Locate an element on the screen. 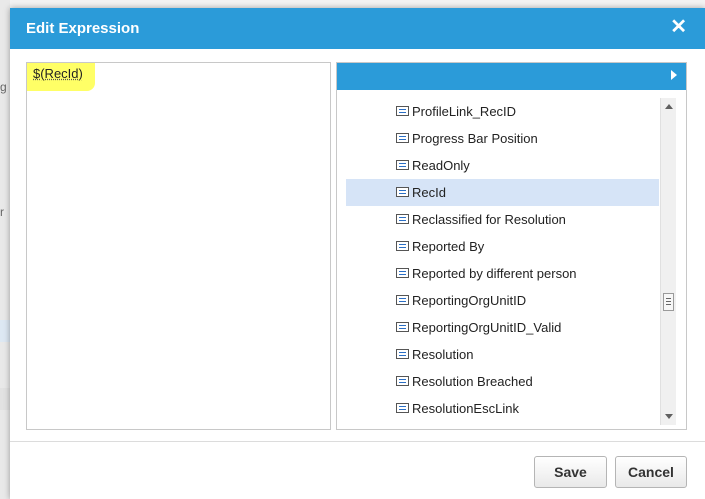 The image size is (705, 499). field-list-item: Resolution is located at coordinates (502, 354).